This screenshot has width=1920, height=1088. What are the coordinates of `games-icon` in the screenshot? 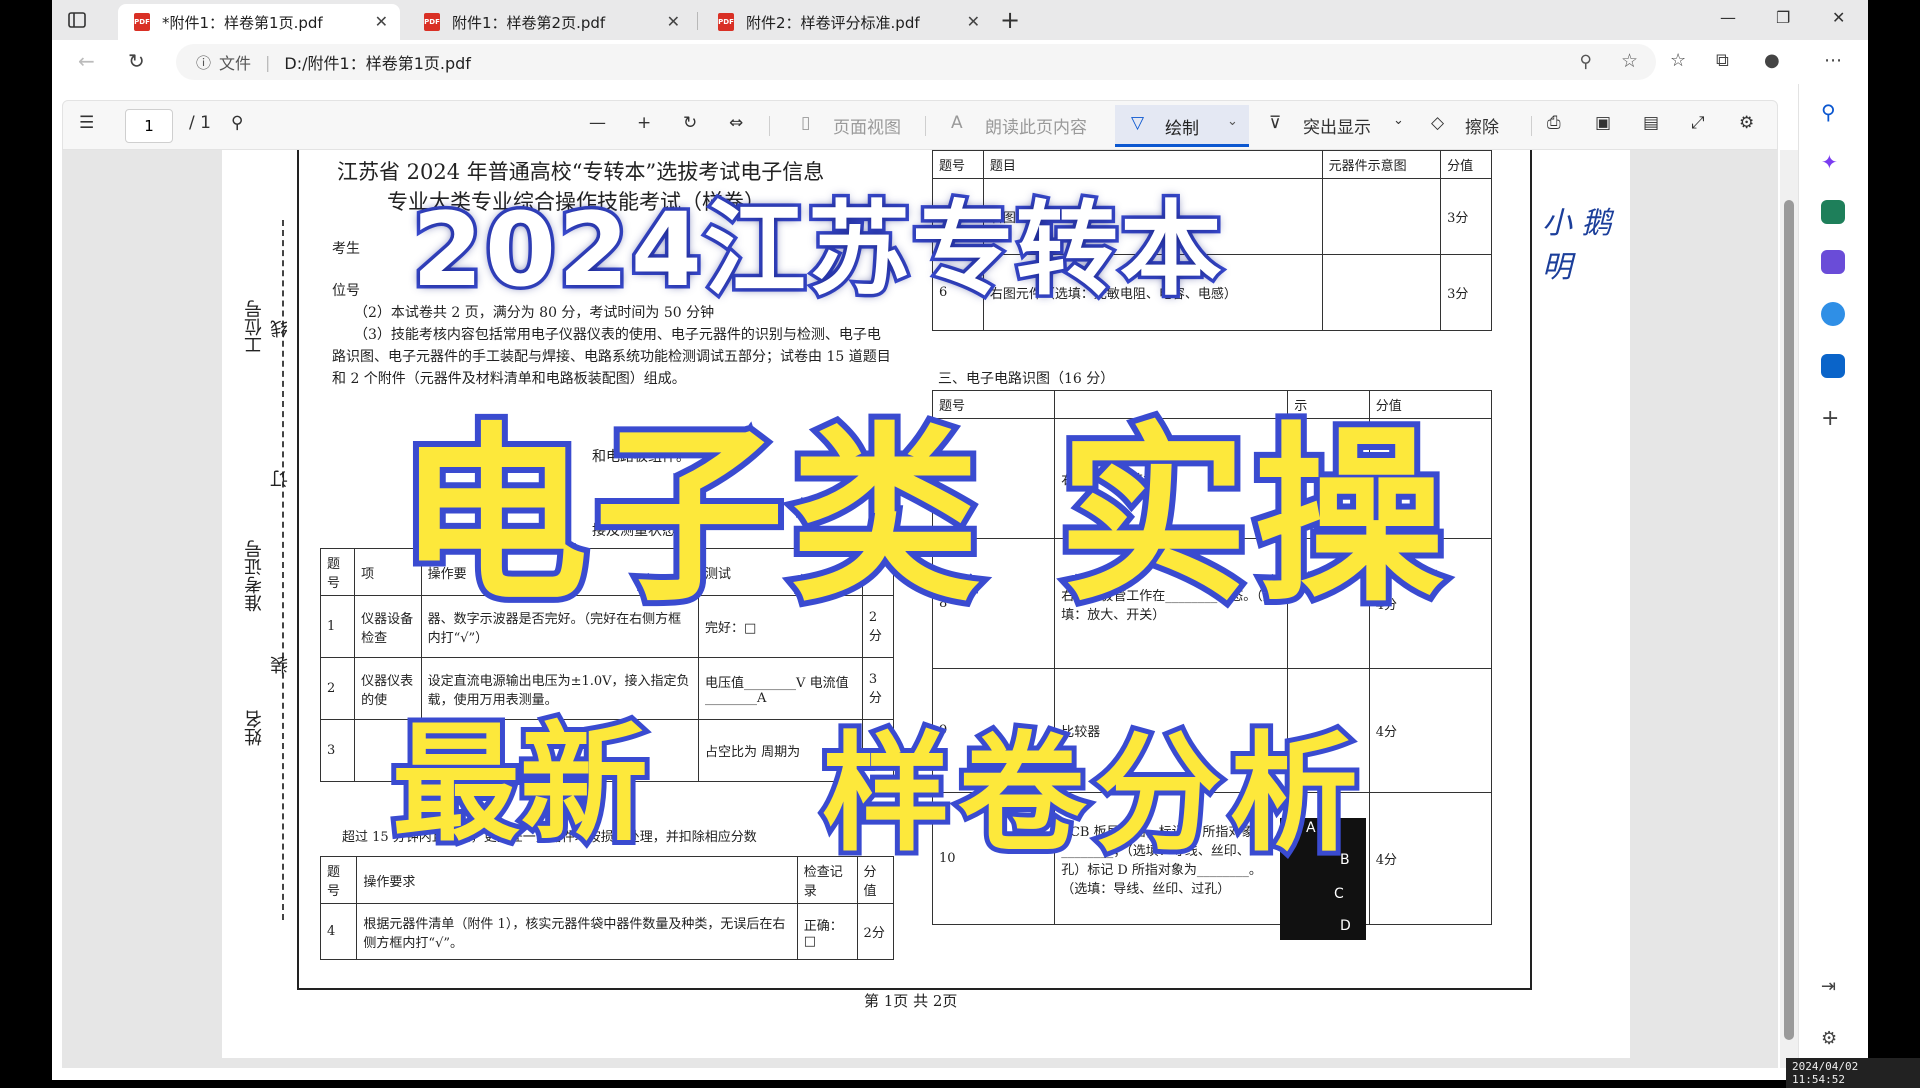 It's located at (1833, 262).